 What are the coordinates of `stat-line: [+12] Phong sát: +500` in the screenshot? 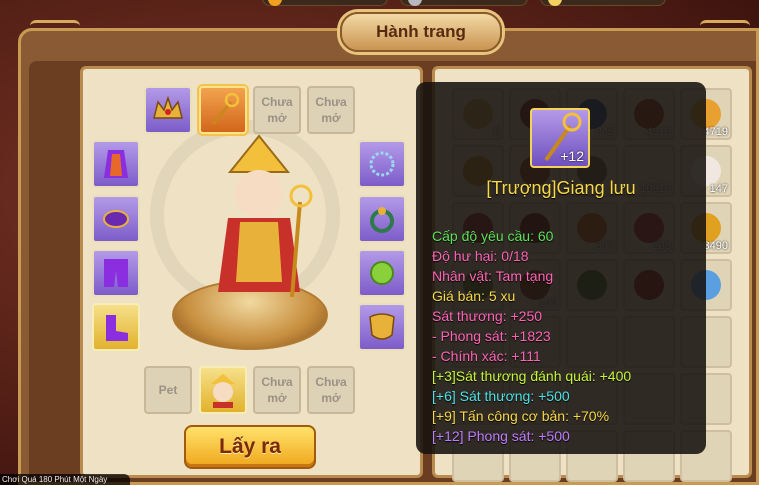 It's located at (501, 436).